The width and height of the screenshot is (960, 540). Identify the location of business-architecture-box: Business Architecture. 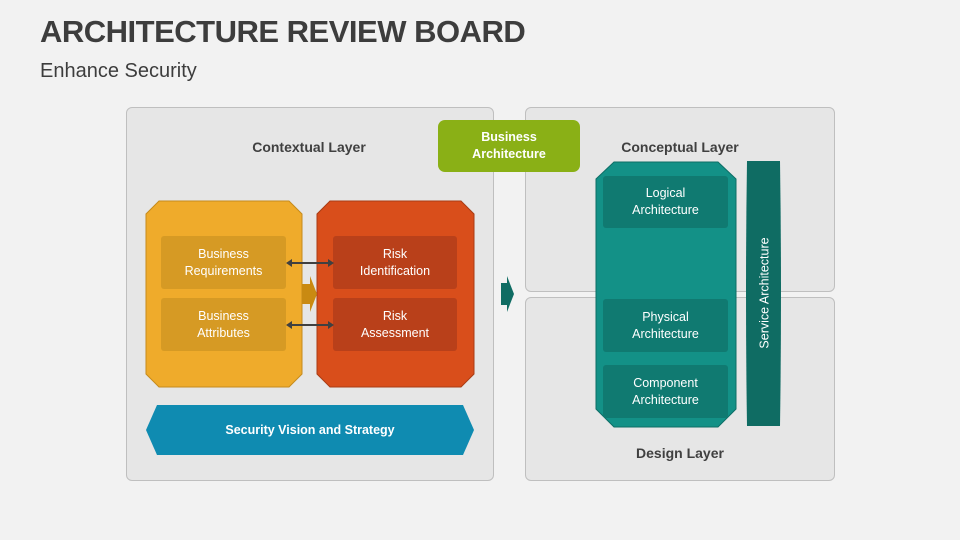
(509, 146).